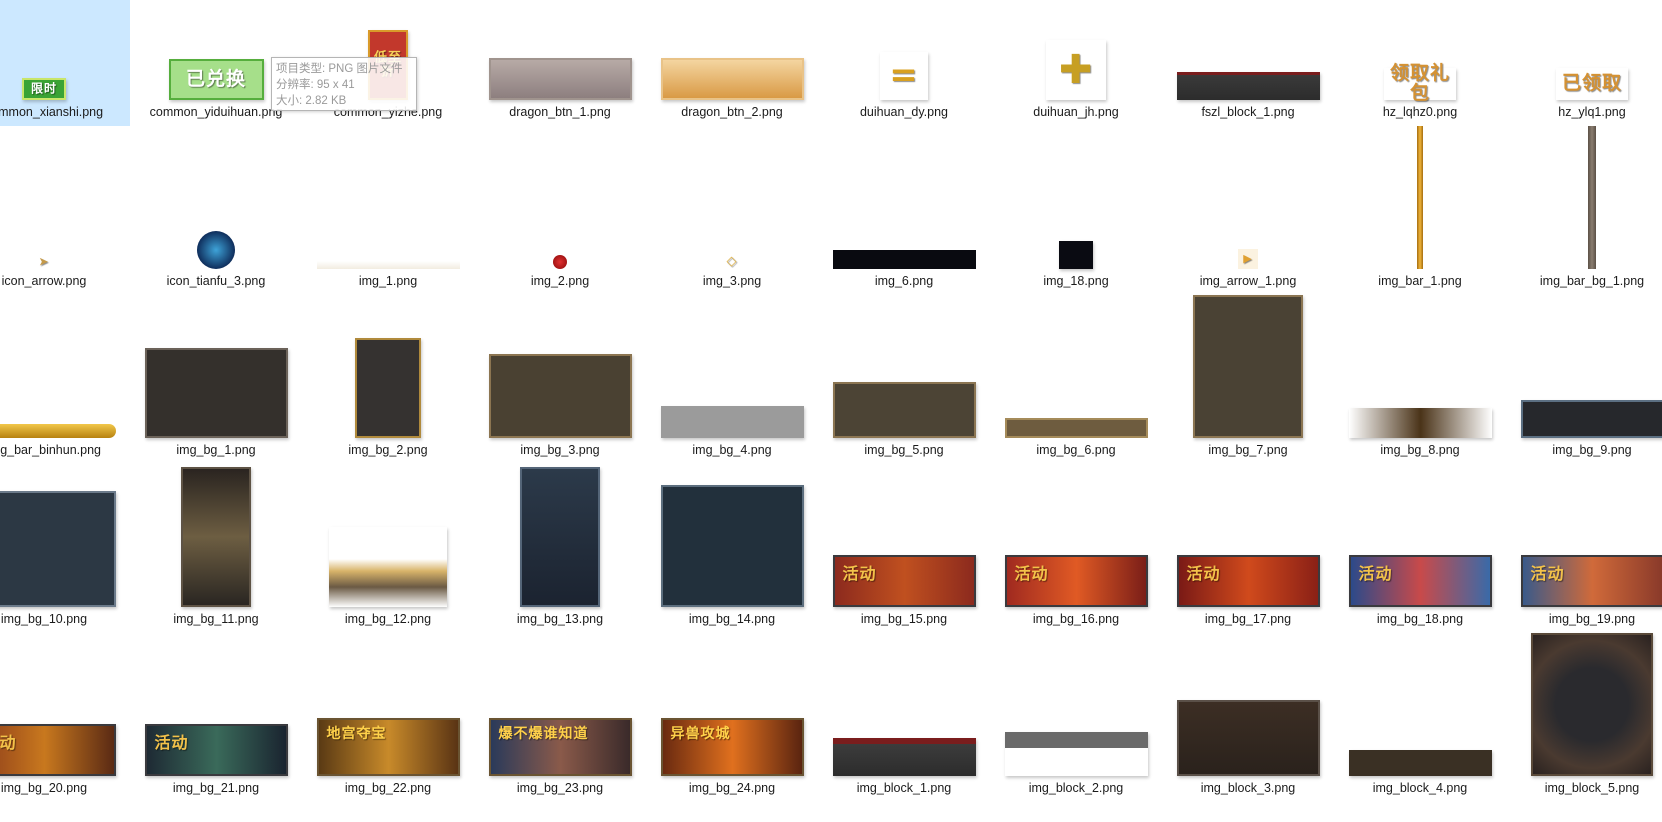  What do you see at coordinates (732, 262) in the screenshot?
I see `thumbnail-image: ◇` at bounding box center [732, 262].